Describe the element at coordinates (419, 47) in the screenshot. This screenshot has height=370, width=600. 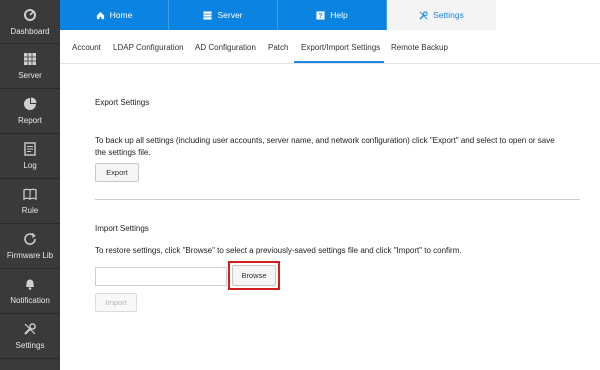
I see `subnav-remote-backup: Remote Backup` at that location.